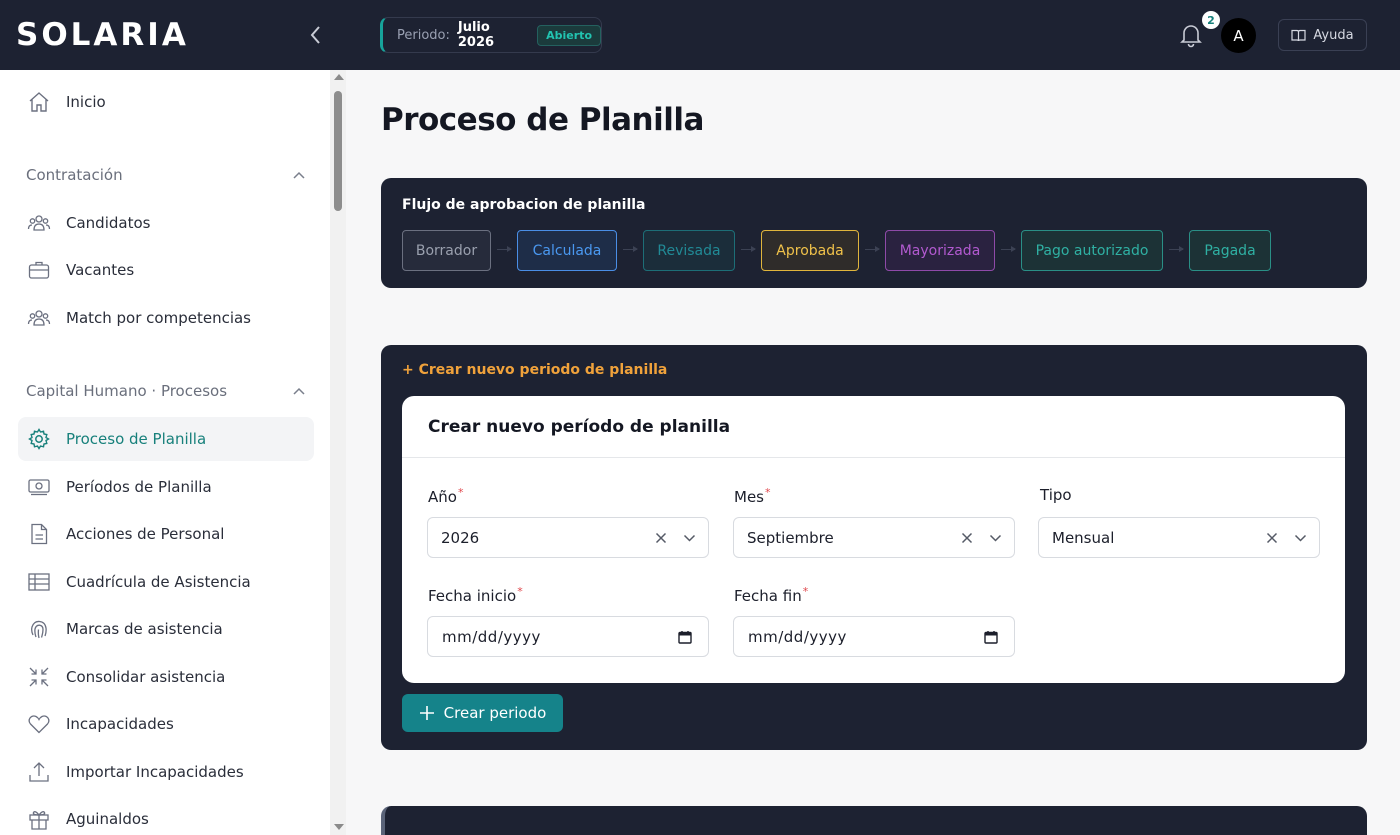 The width and height of the screenshot is (1400, 835). What do you see at coordinates (102, 35) in the screenshot?
I see `logo-text: SOLARIA` at bounding box center [102, 35].